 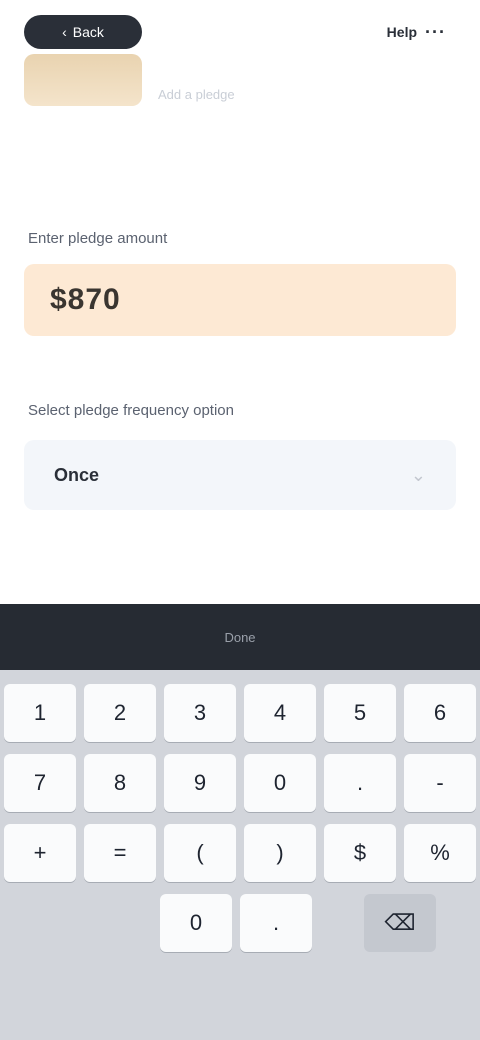 What do you see at coordinates (120, 853) in the screenshot?
I see `key-2-1: =` at bounding box center [120, 853].